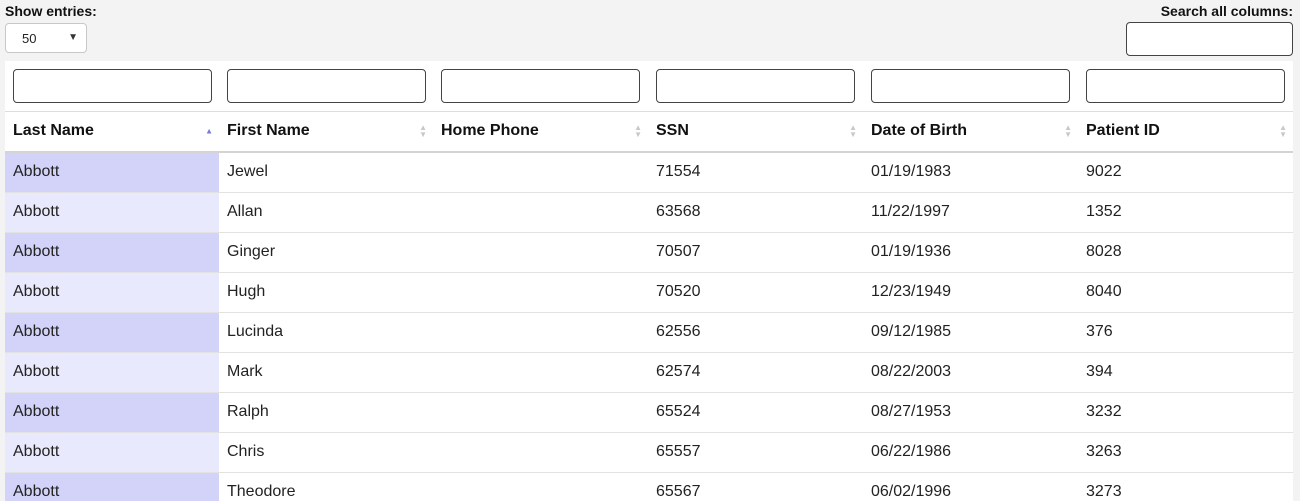 The image size is (1300, 501). Describe the element at coordinates (1185, 372) in the screenshot. I see `cell-patient-id: 394` at that location.